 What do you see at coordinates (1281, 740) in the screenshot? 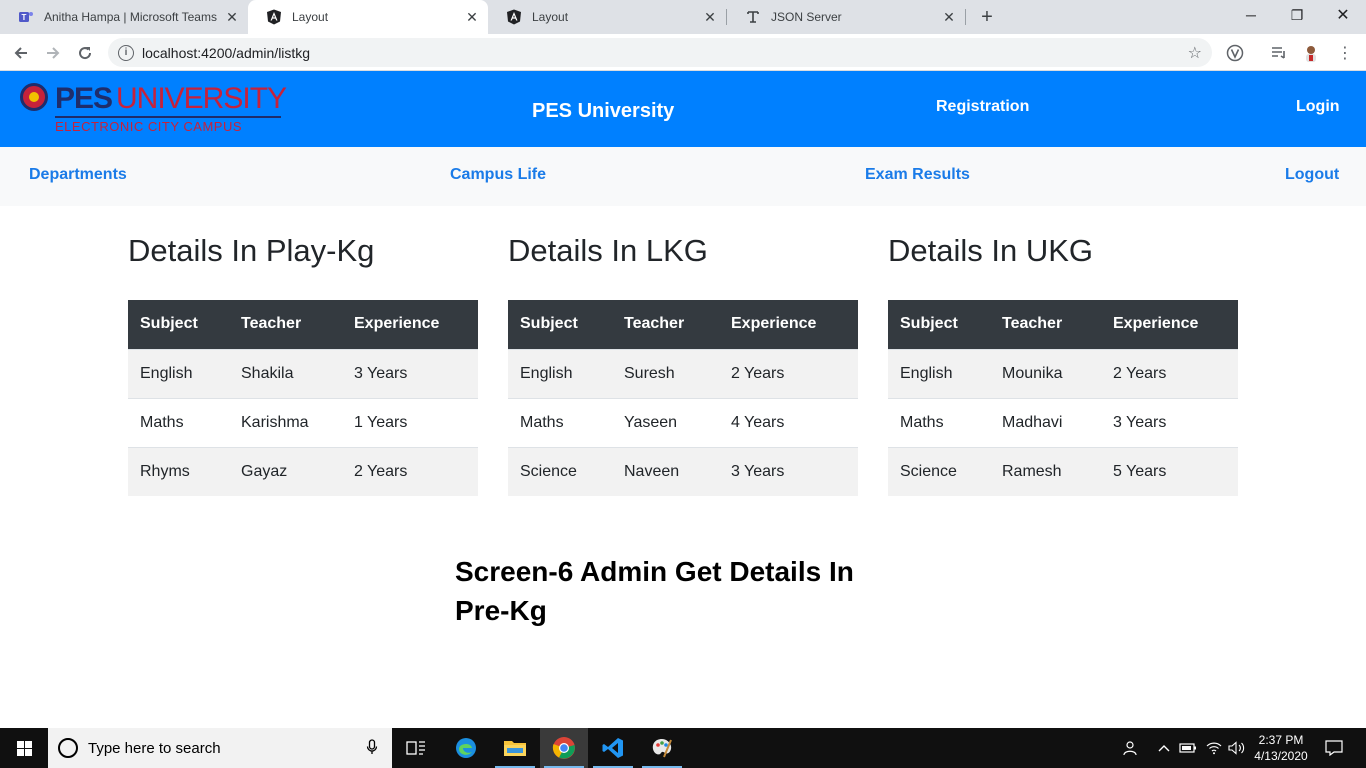
I see `clock-time: 2:37 PM` at bounding box center [1281, 740].